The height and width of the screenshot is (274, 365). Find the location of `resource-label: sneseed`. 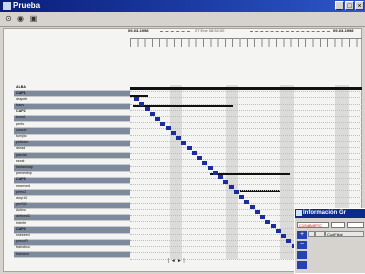

resource-label: sneseed is located at coordinates (23, 235).